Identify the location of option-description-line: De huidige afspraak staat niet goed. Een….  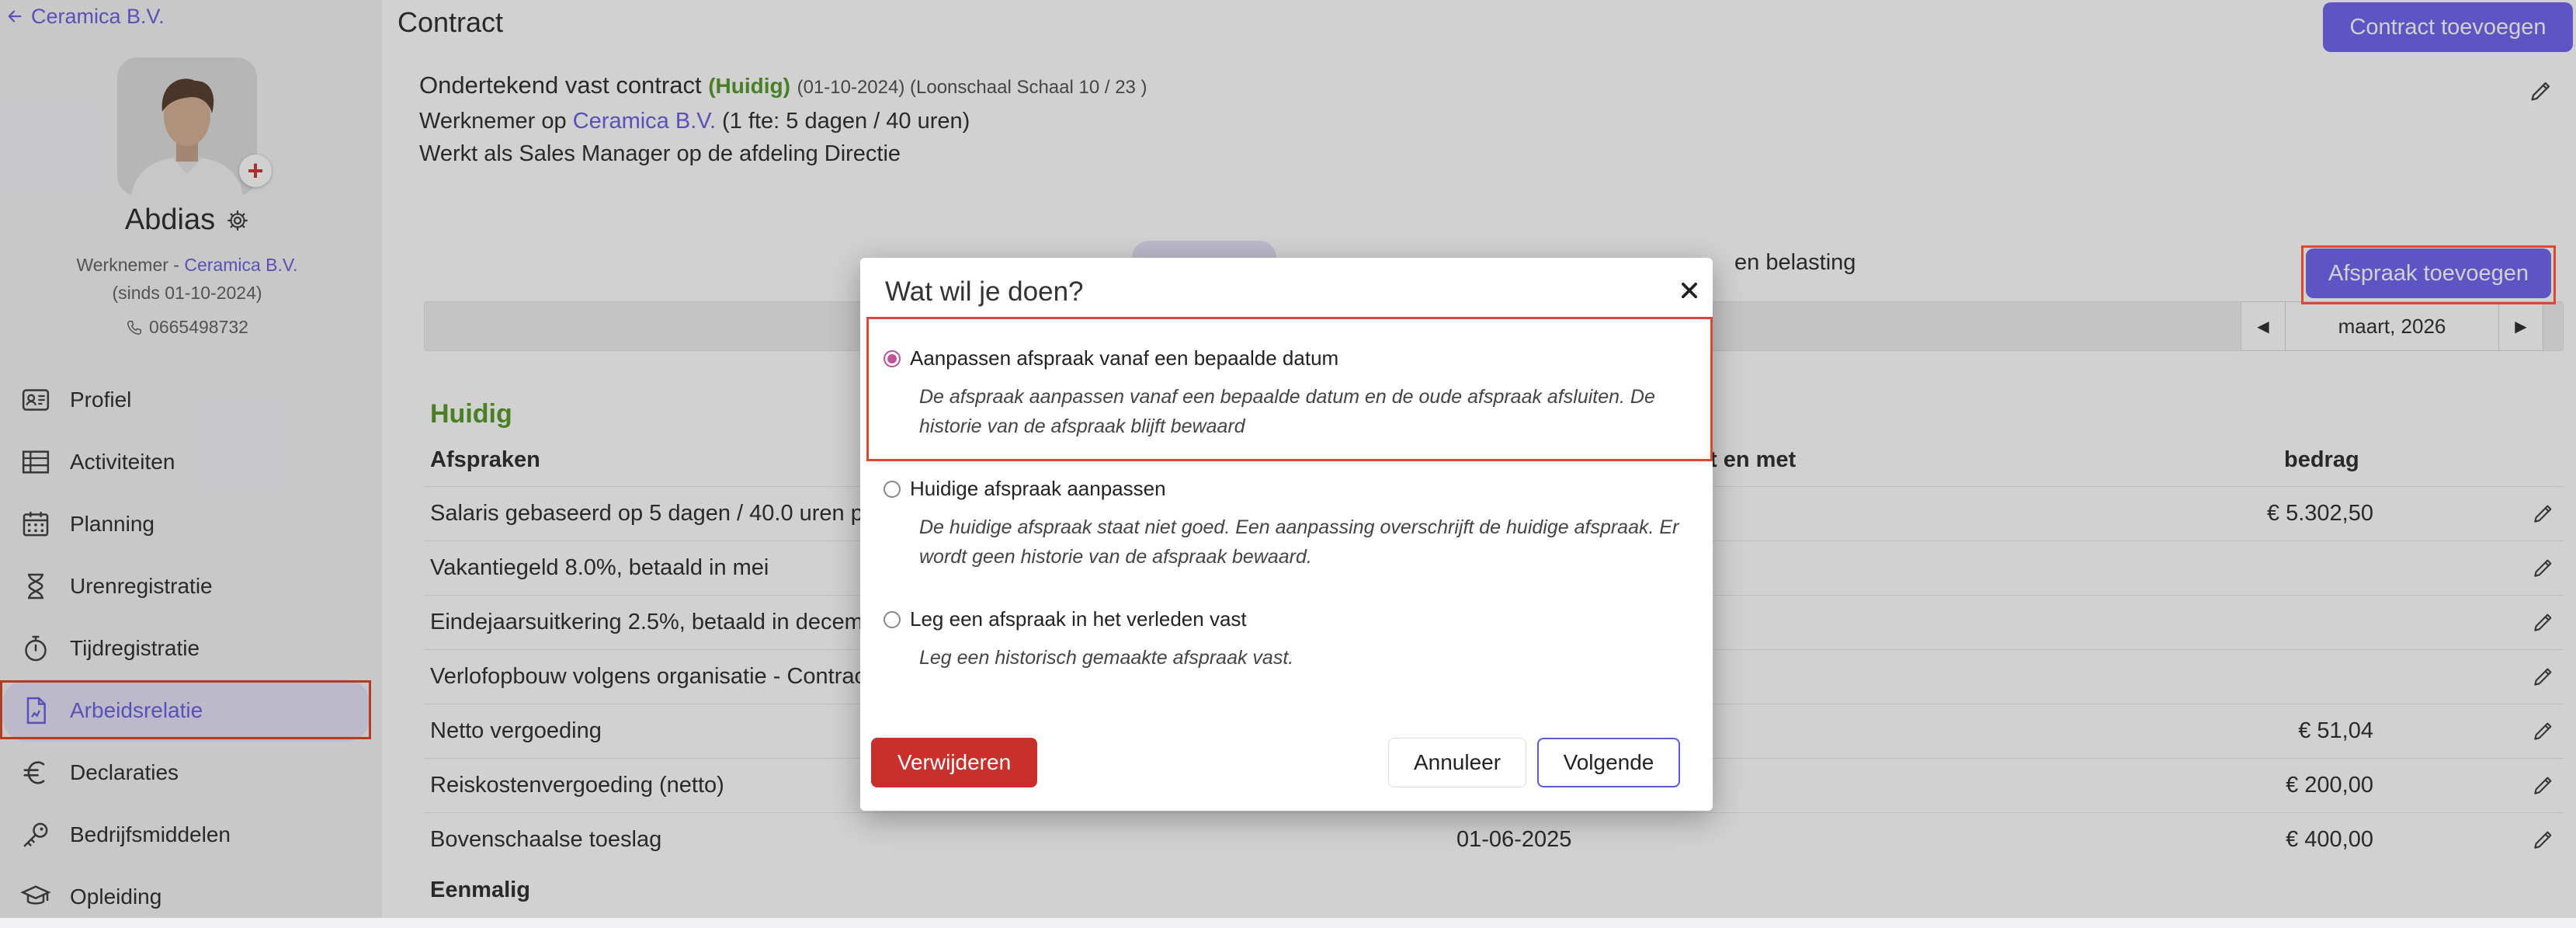
(1299, 527).